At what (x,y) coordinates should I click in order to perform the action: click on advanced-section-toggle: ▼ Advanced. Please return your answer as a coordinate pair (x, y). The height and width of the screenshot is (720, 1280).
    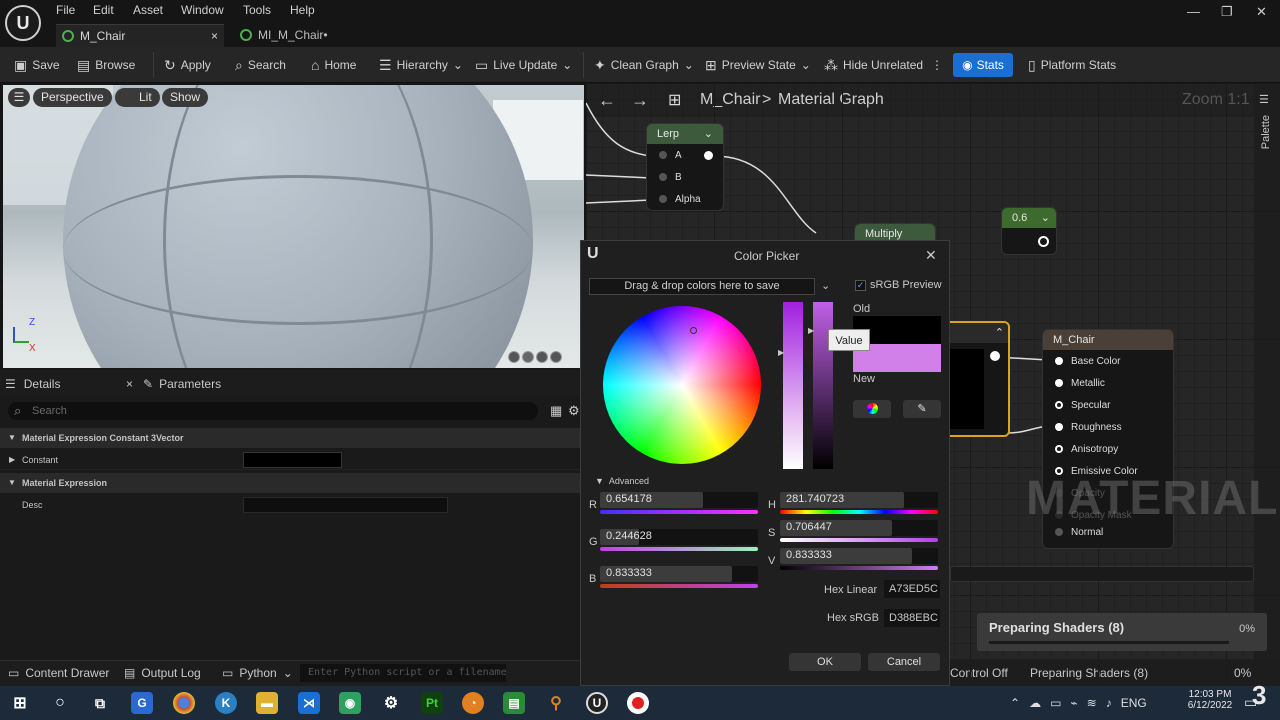
    Looking at the image, I should click on (622, 481).